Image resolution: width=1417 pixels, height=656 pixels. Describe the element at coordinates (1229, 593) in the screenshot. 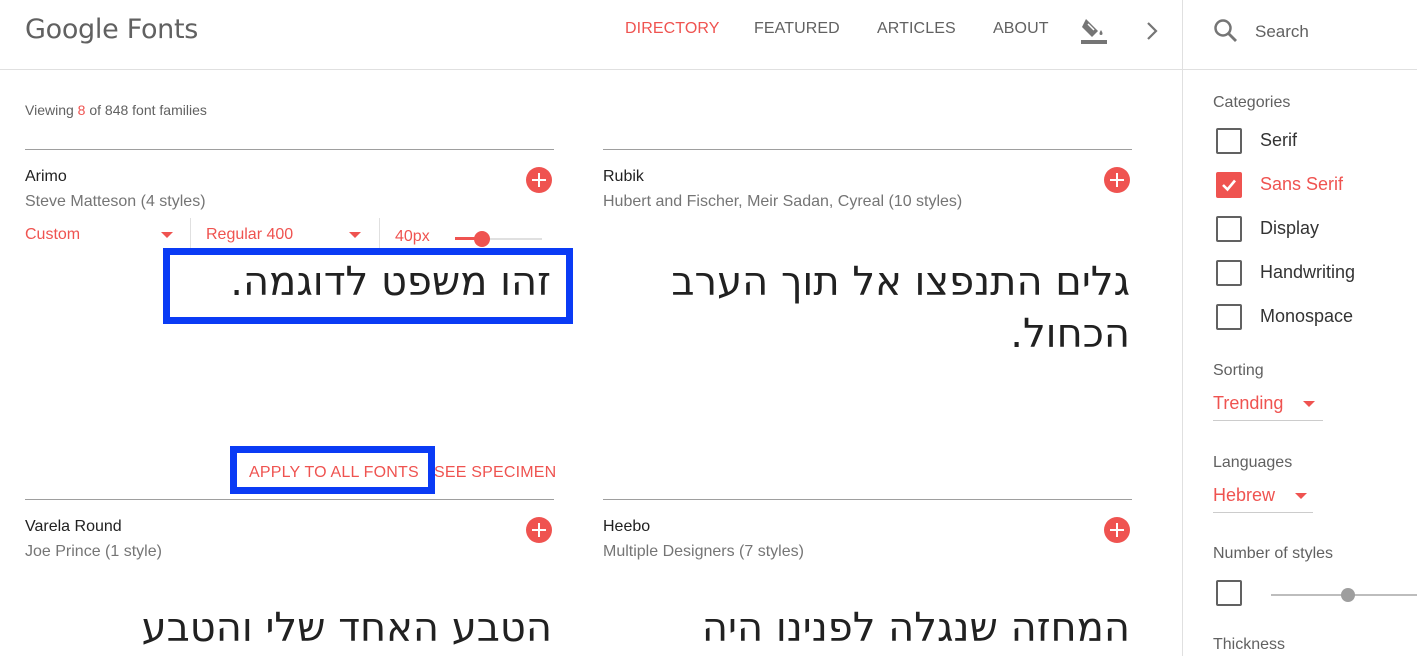

I see `styles-checkbox` at that location.